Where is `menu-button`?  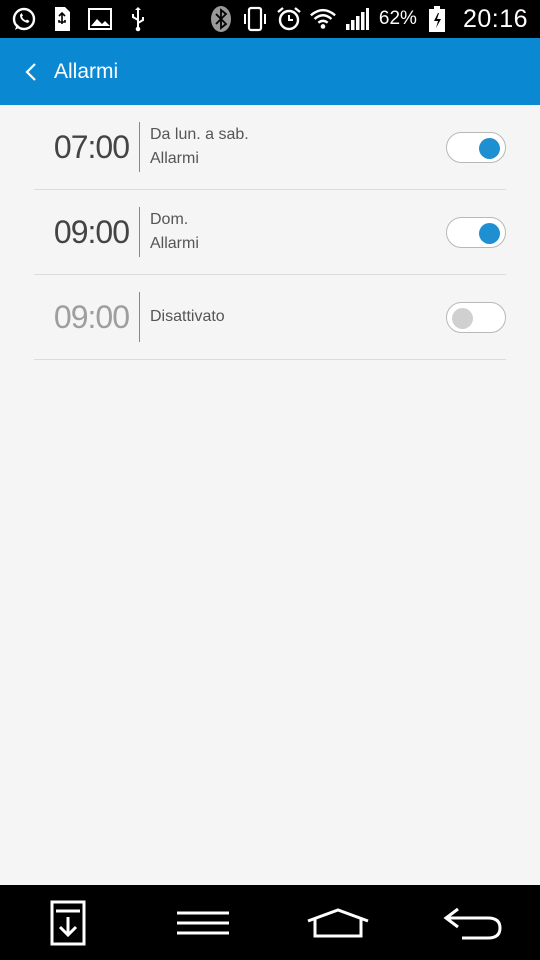
menu-button is located at coordinates (203, 923).